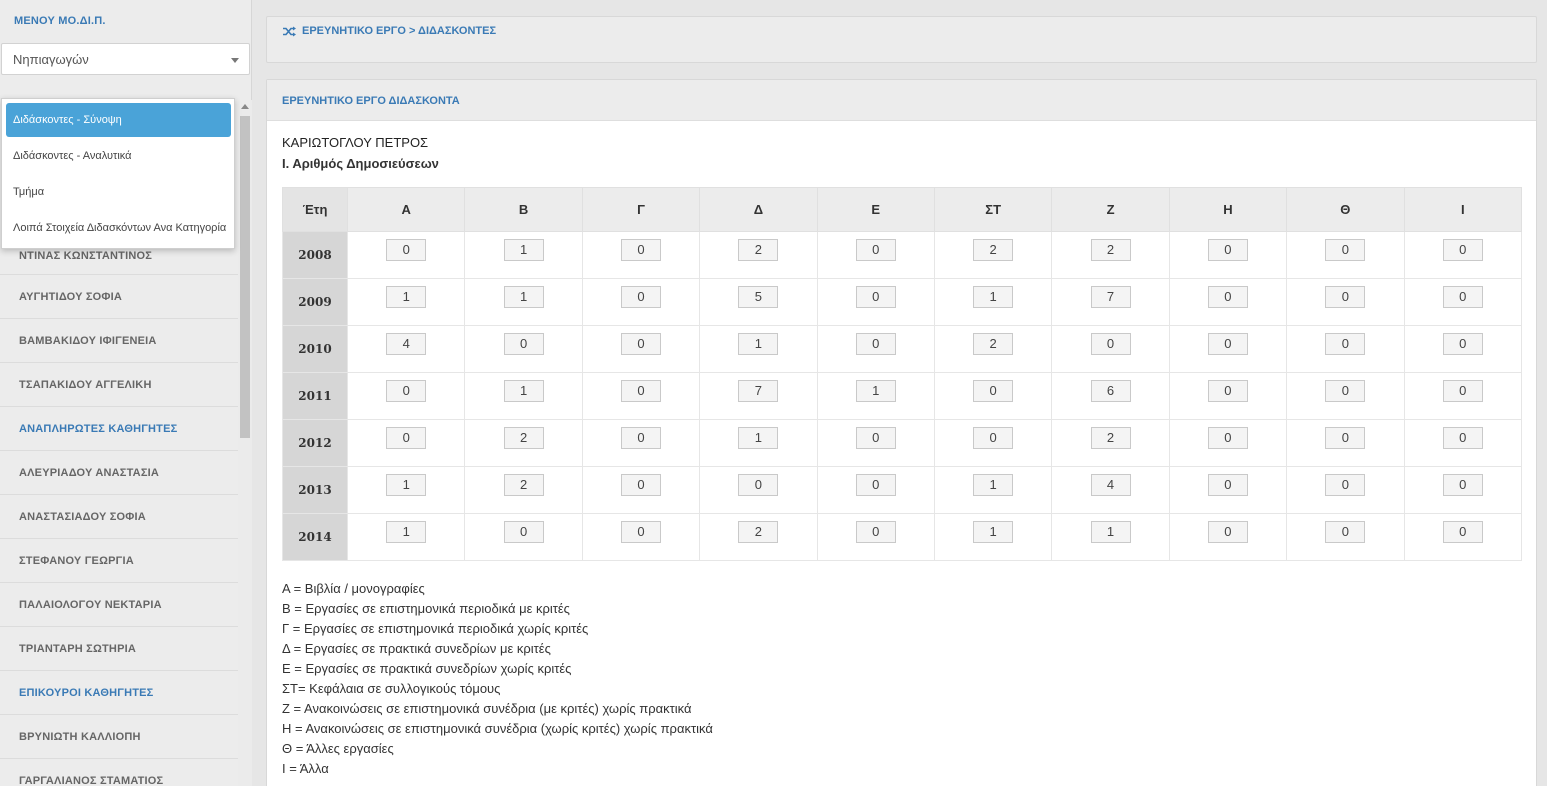 The image size is (1547, 786). I want to click on category-column-header: Θ, so click(1345, 209).